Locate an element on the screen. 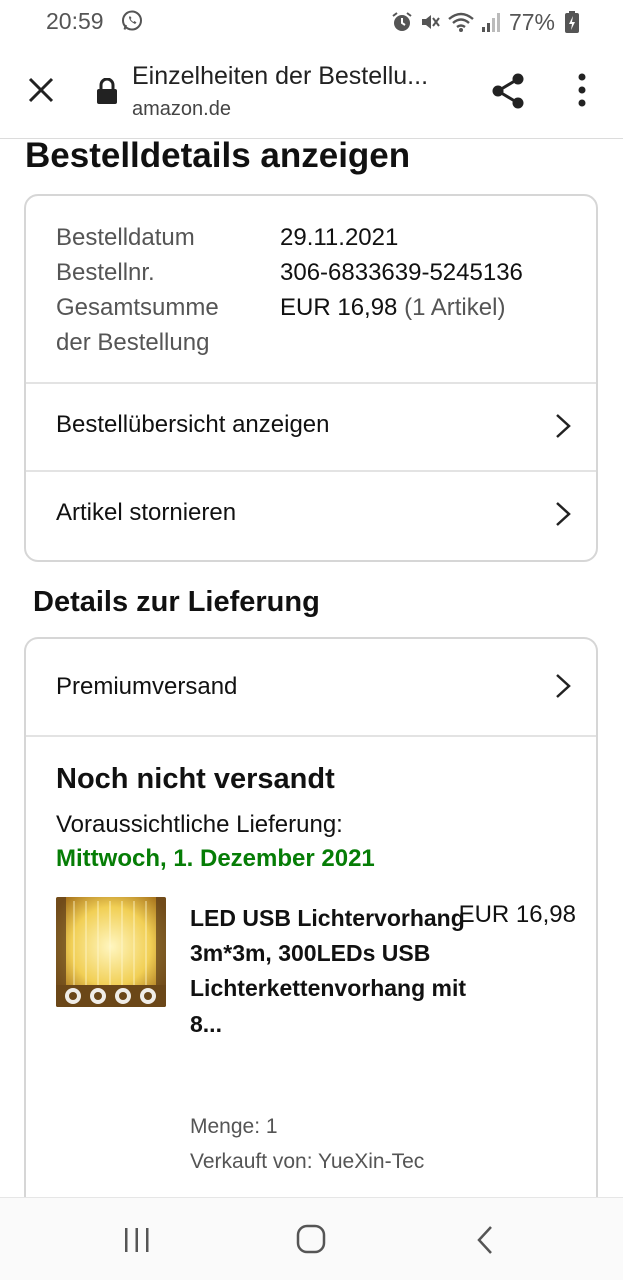 Image resolution: width=623 pixels, height=1280 pixels. home-icon is located at coordinates (311, 1239).